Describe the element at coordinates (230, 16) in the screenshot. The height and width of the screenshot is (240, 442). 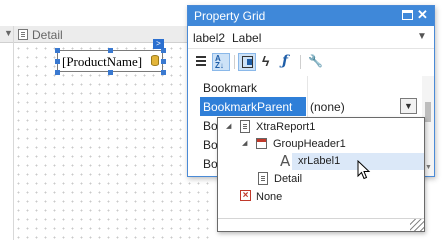
I see `window-title: Property Grid` at that location.